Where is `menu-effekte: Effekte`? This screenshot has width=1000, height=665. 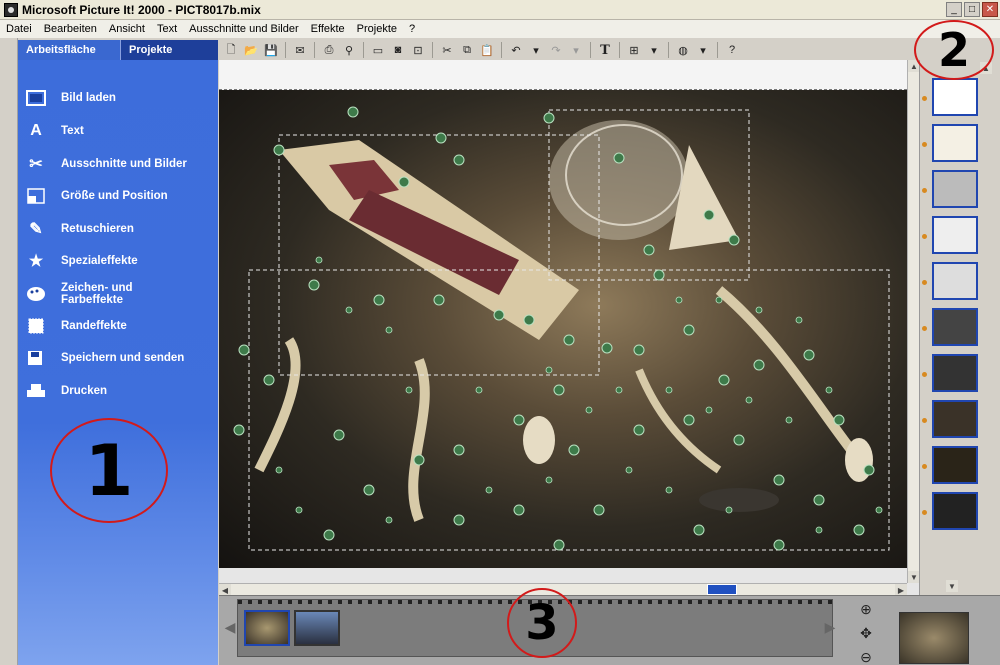
menu-effekte: Effekte is located at coordinates (328, 29).